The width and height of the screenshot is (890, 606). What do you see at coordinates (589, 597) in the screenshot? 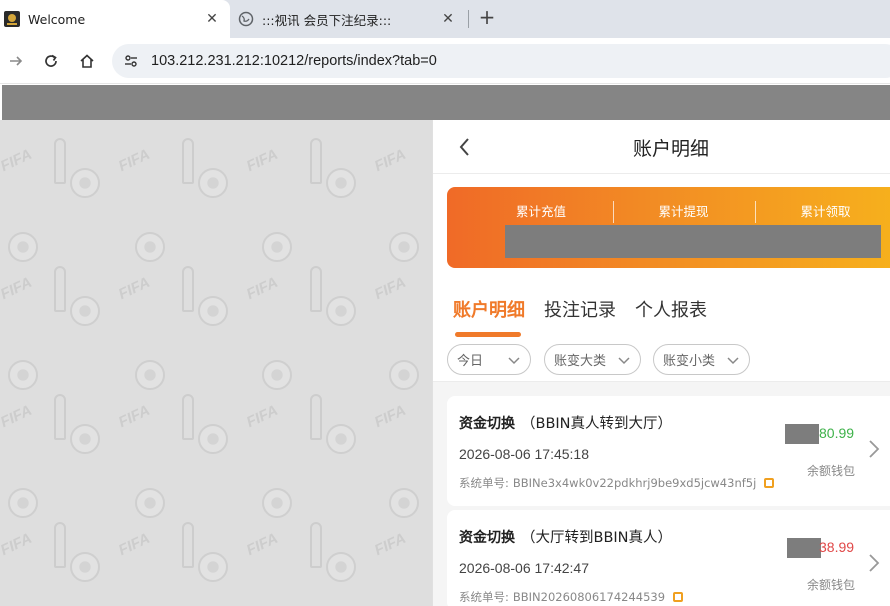
I see `order-id: BBIN20260806174244539` at bounding box center [589, 597].